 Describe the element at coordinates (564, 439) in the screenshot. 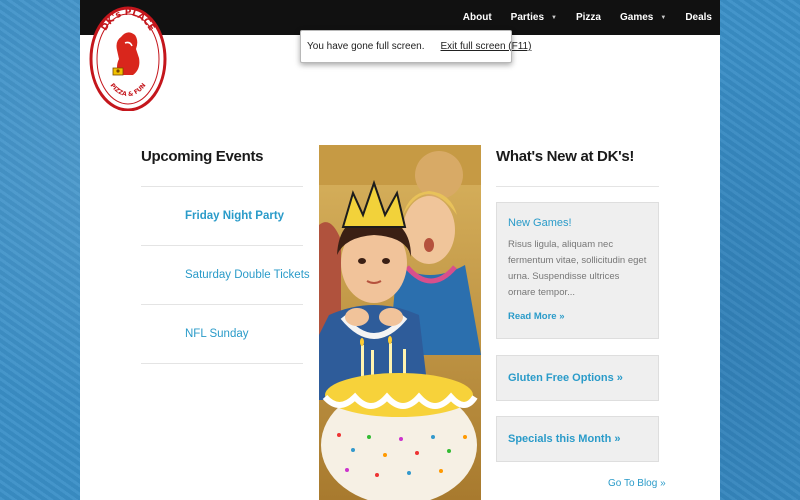

I see `specials-this-month-link: Specials this Month »` at that location.